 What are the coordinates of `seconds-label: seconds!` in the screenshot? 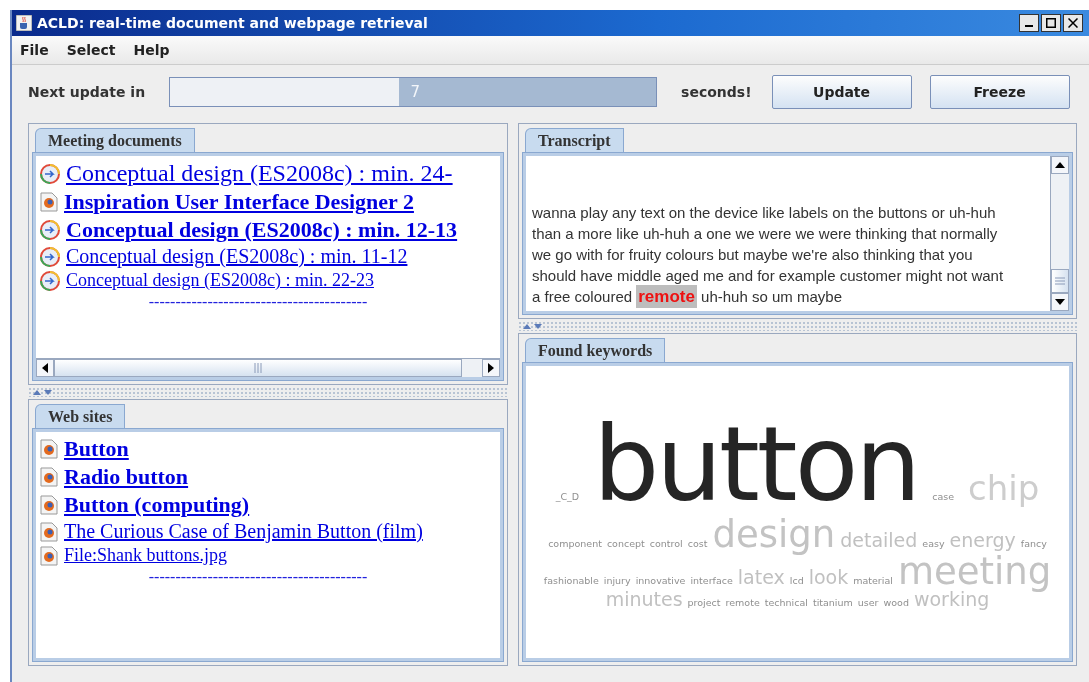 It's located at (716, 92).